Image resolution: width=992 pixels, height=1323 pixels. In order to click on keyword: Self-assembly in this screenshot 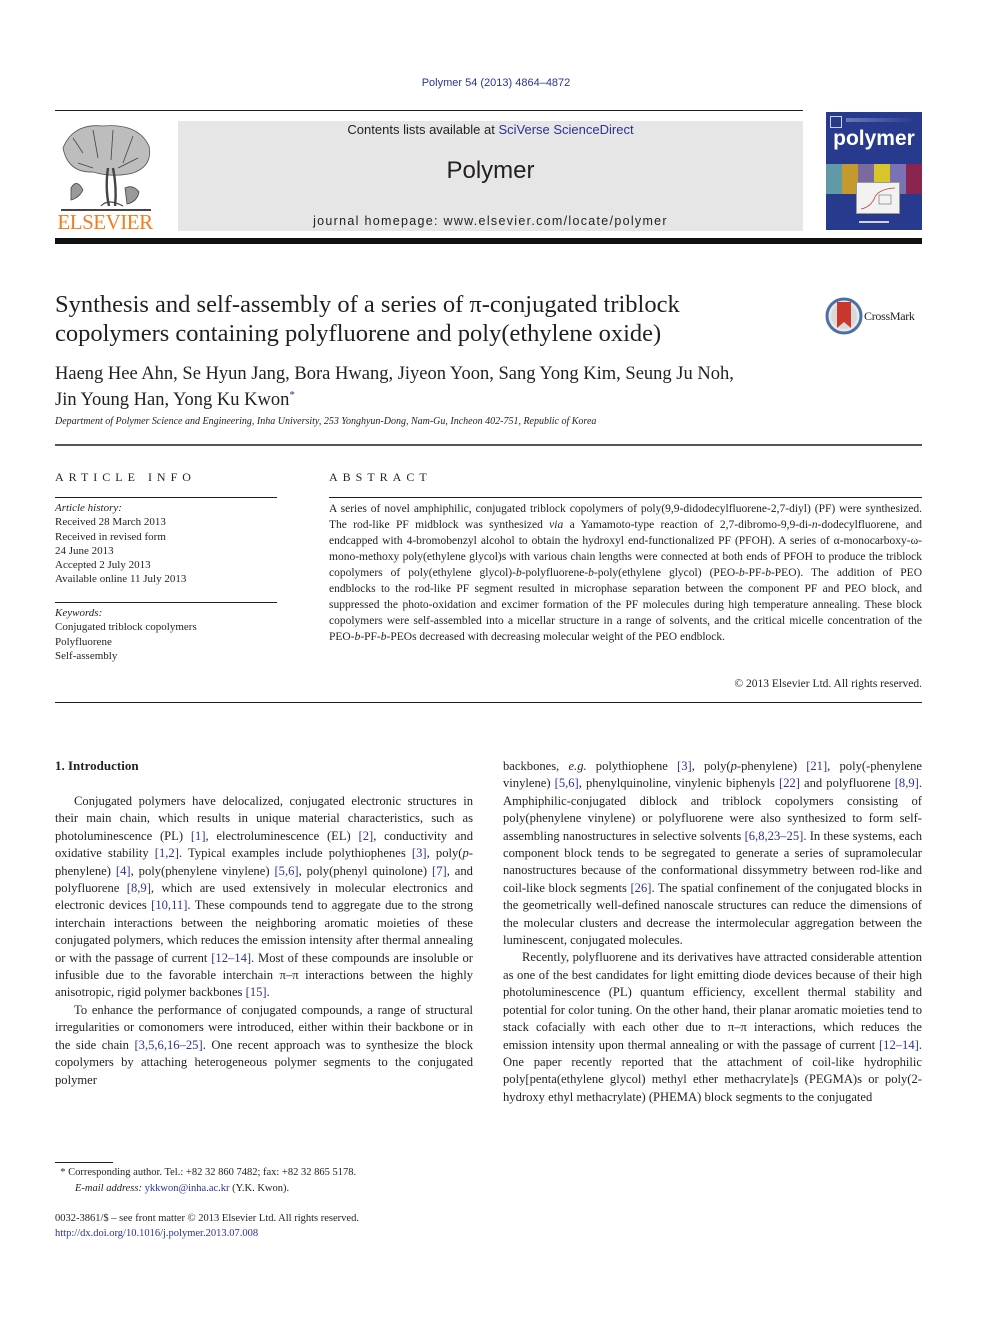, I will do `click(86, 655)`.